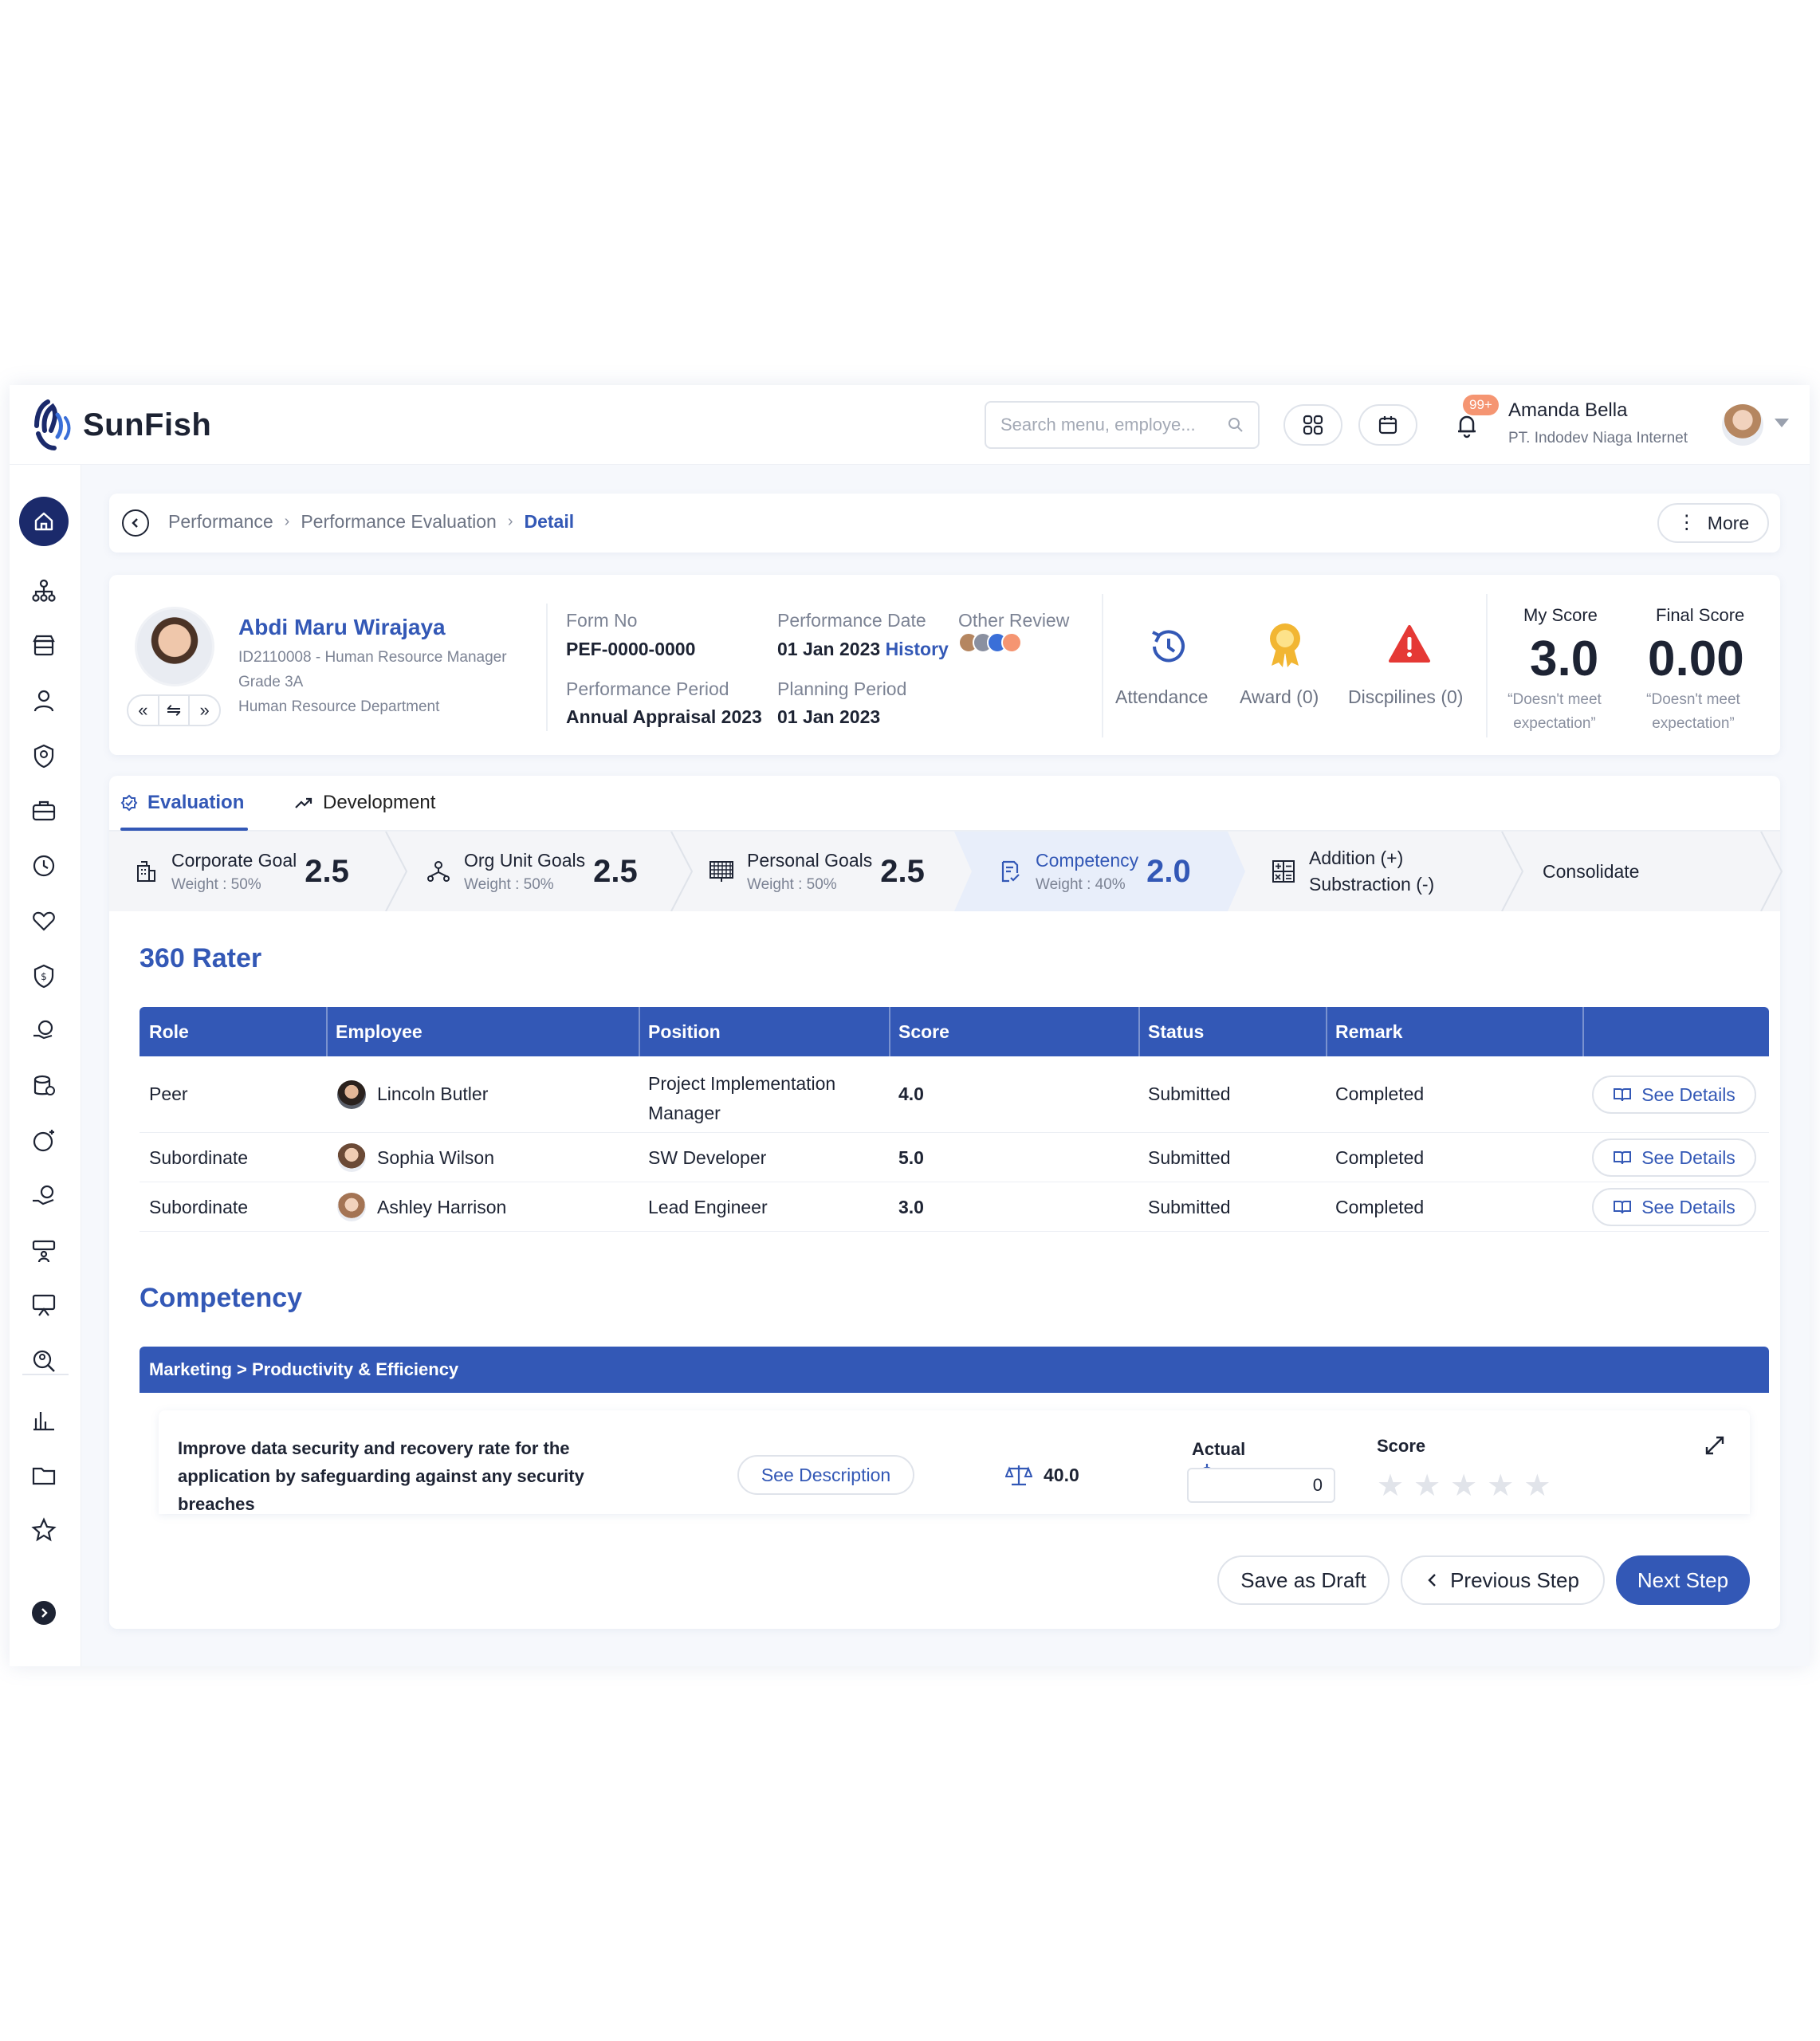 The height and width of the screenshot is (2041, 1820). Describe the element at coordinates (44, 1361) in the screenshot. I see `sidebar-item-recruitment` at that location.